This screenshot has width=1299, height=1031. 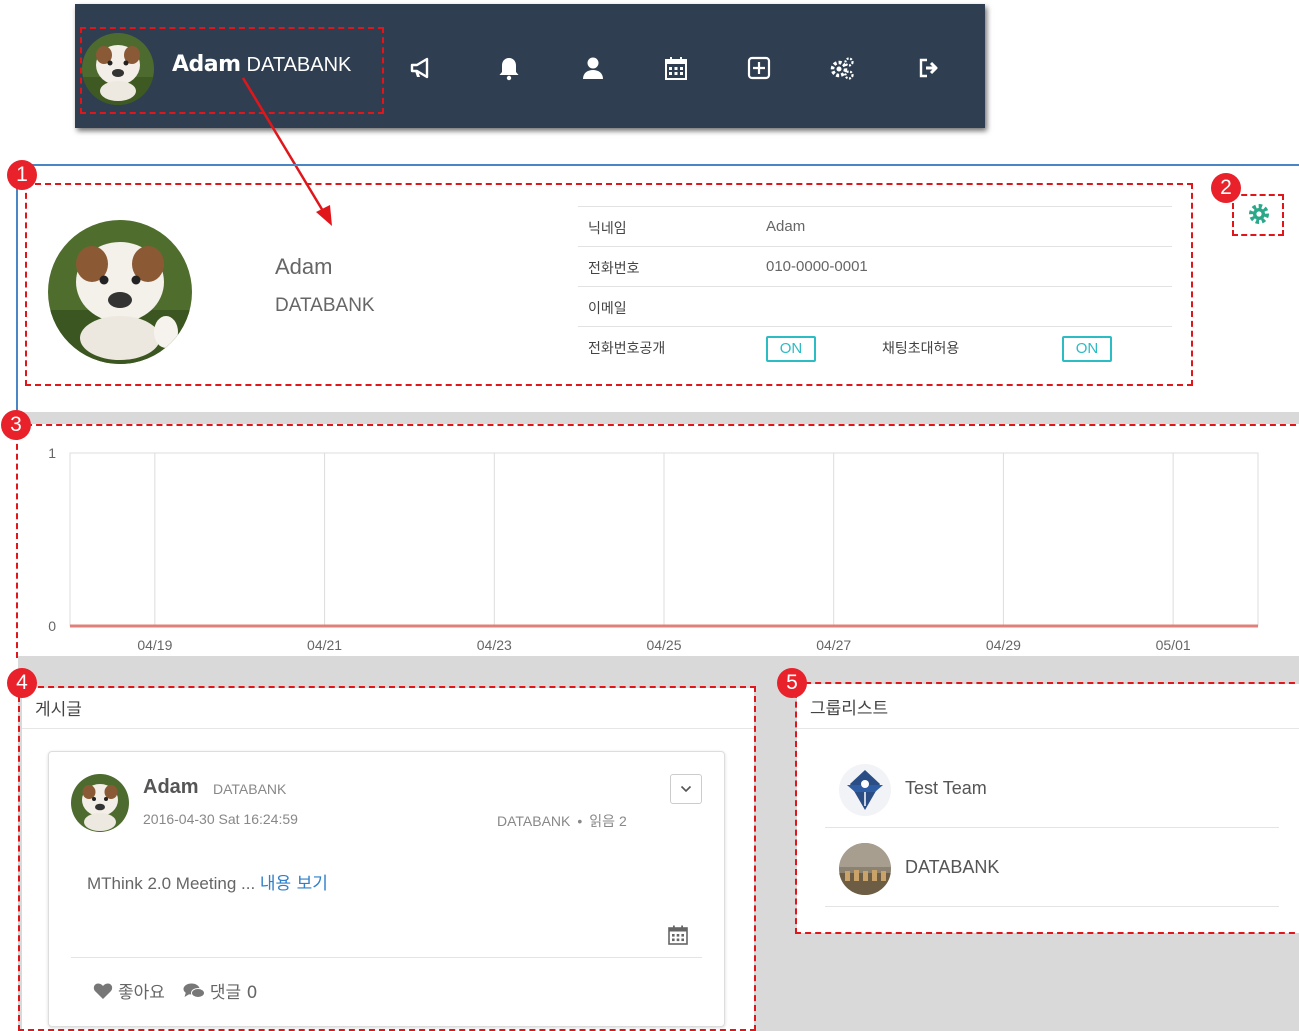 What do you see at coordinates (1087, 349) in the screenshot?
I see `chat-invite-toggle: ON` at bounding box center [1087, 349].